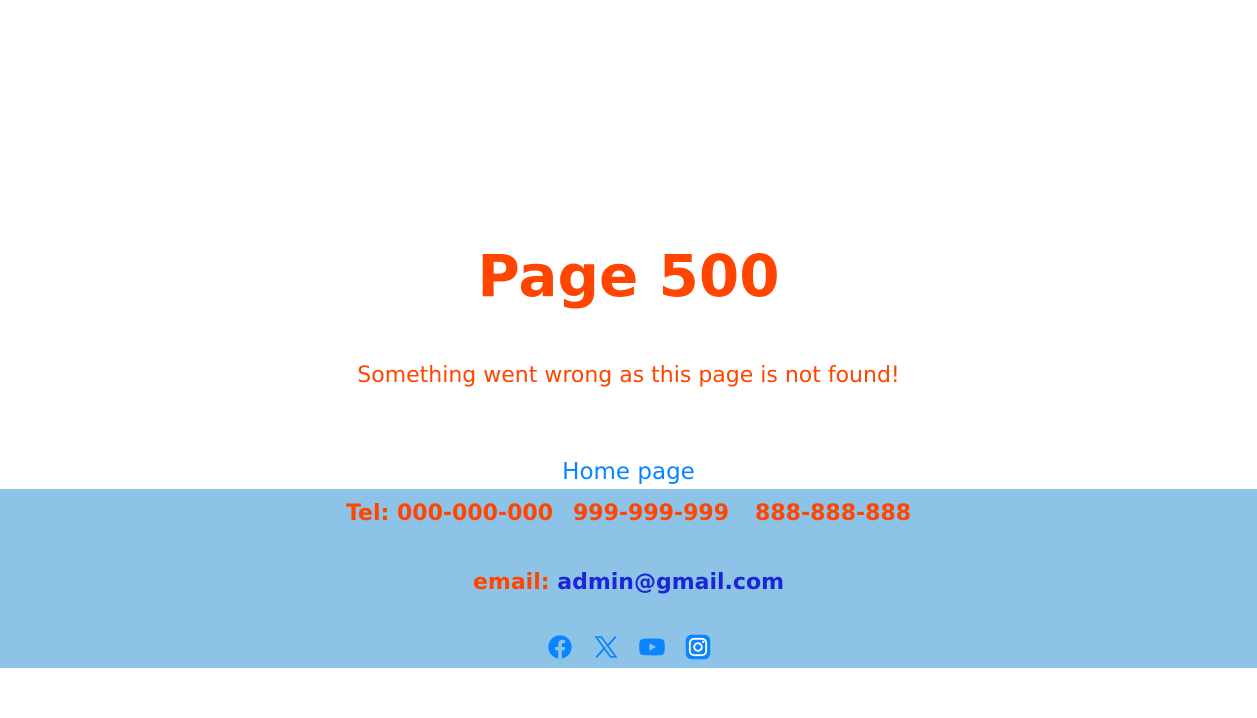  Describe the element at coordinates (628, 276) in the screenshot. I see `page-title: Page 500` at that location.